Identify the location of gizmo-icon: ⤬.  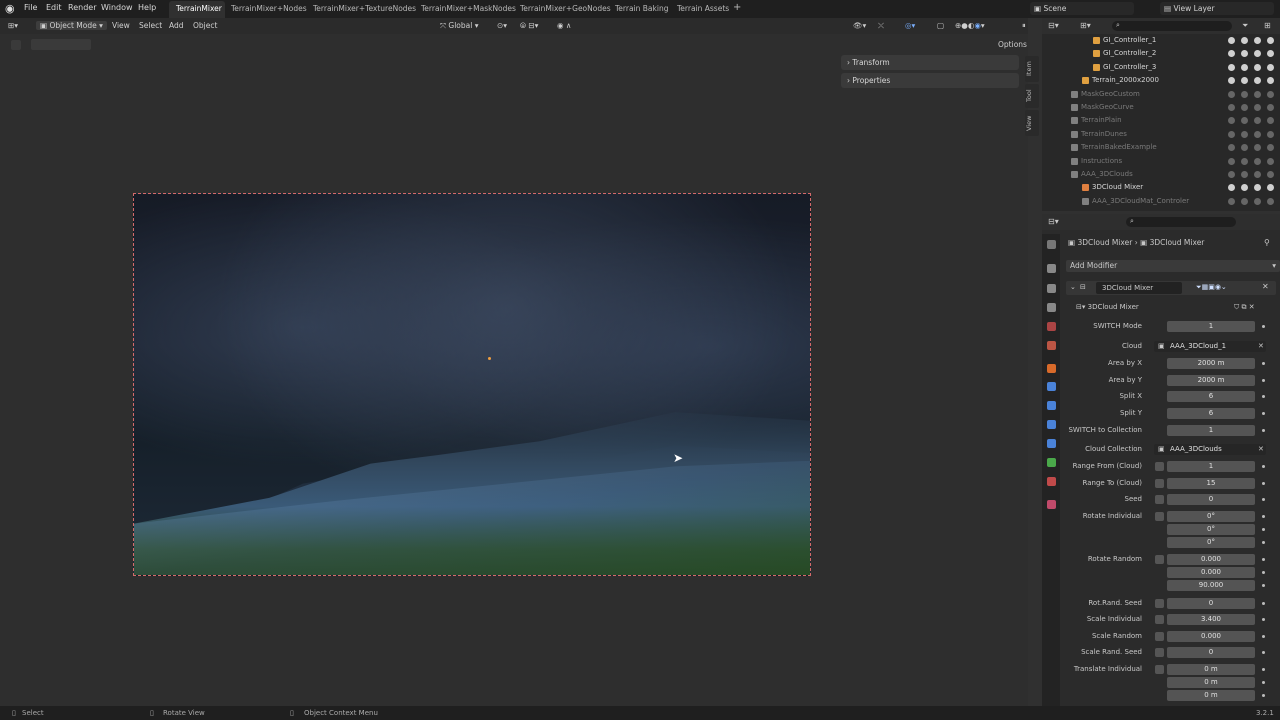
(881, 26).